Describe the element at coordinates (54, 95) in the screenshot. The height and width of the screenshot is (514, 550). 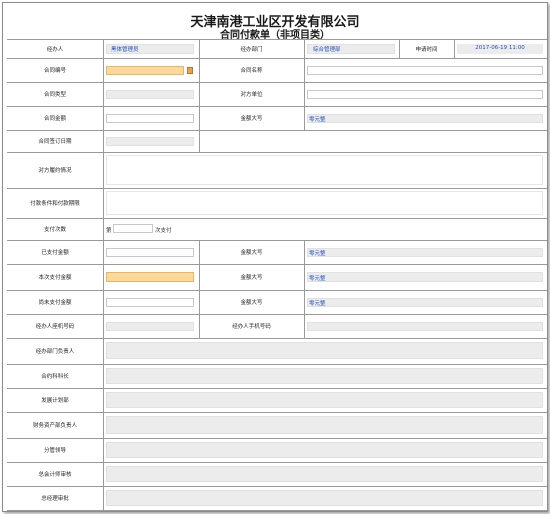
I see `contract-type-label: 合同类型` at that location.